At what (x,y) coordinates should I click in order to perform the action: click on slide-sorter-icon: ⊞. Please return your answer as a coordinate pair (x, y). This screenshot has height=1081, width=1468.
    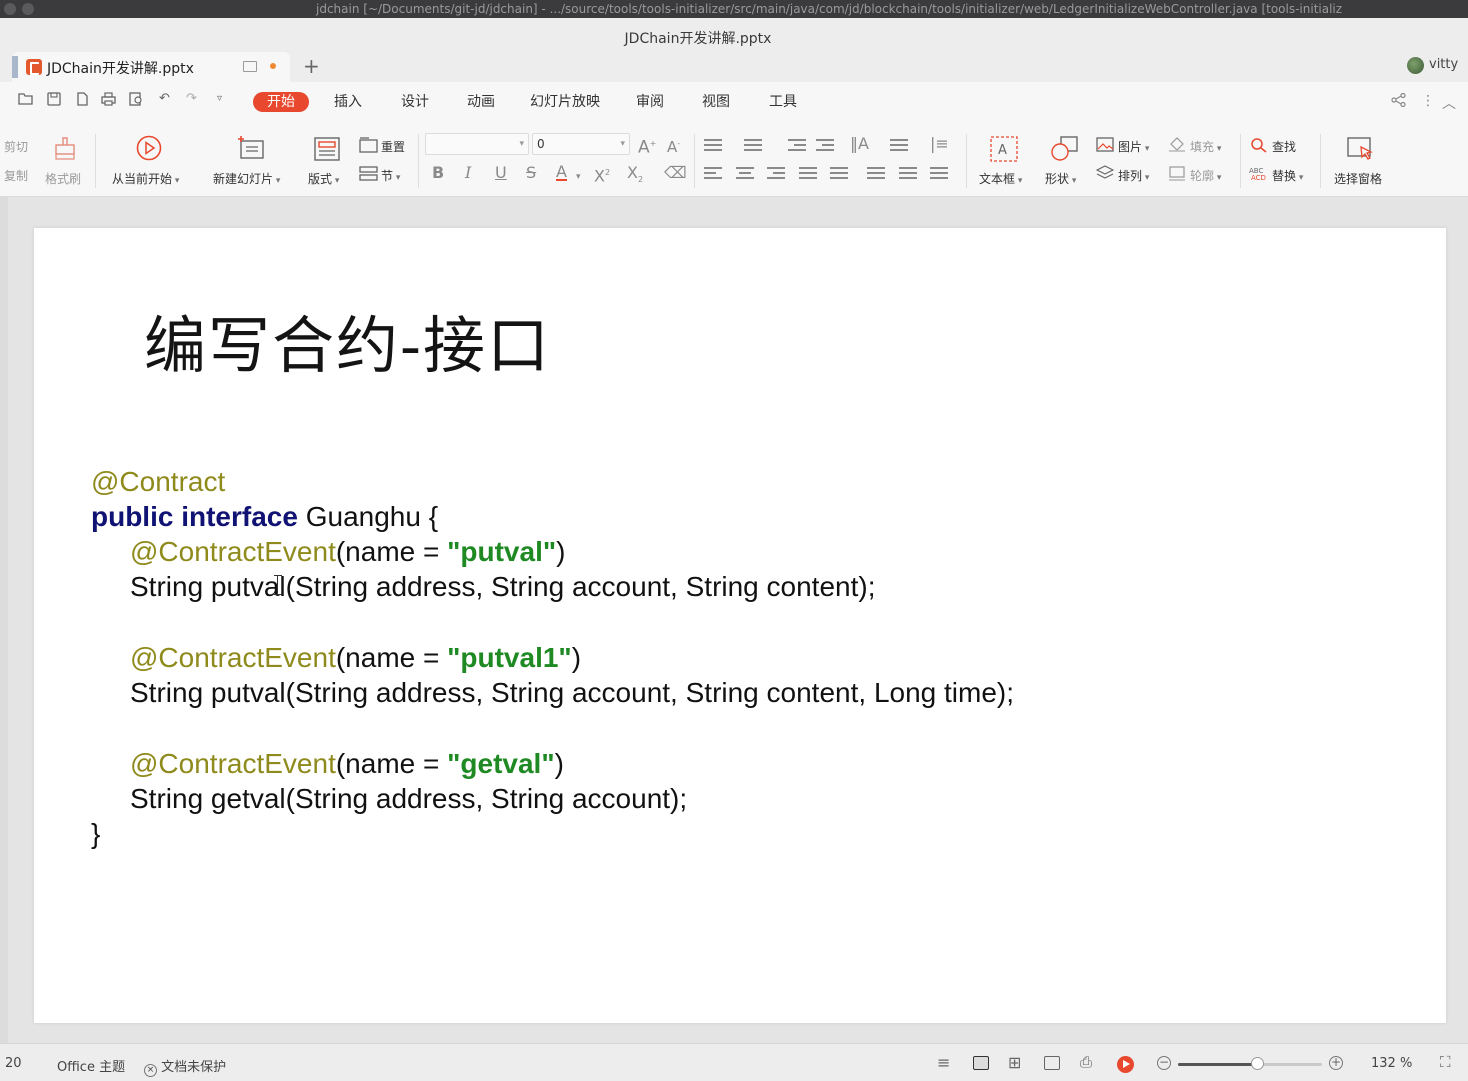
    Looking at the image, I should click on (1014, 1062).